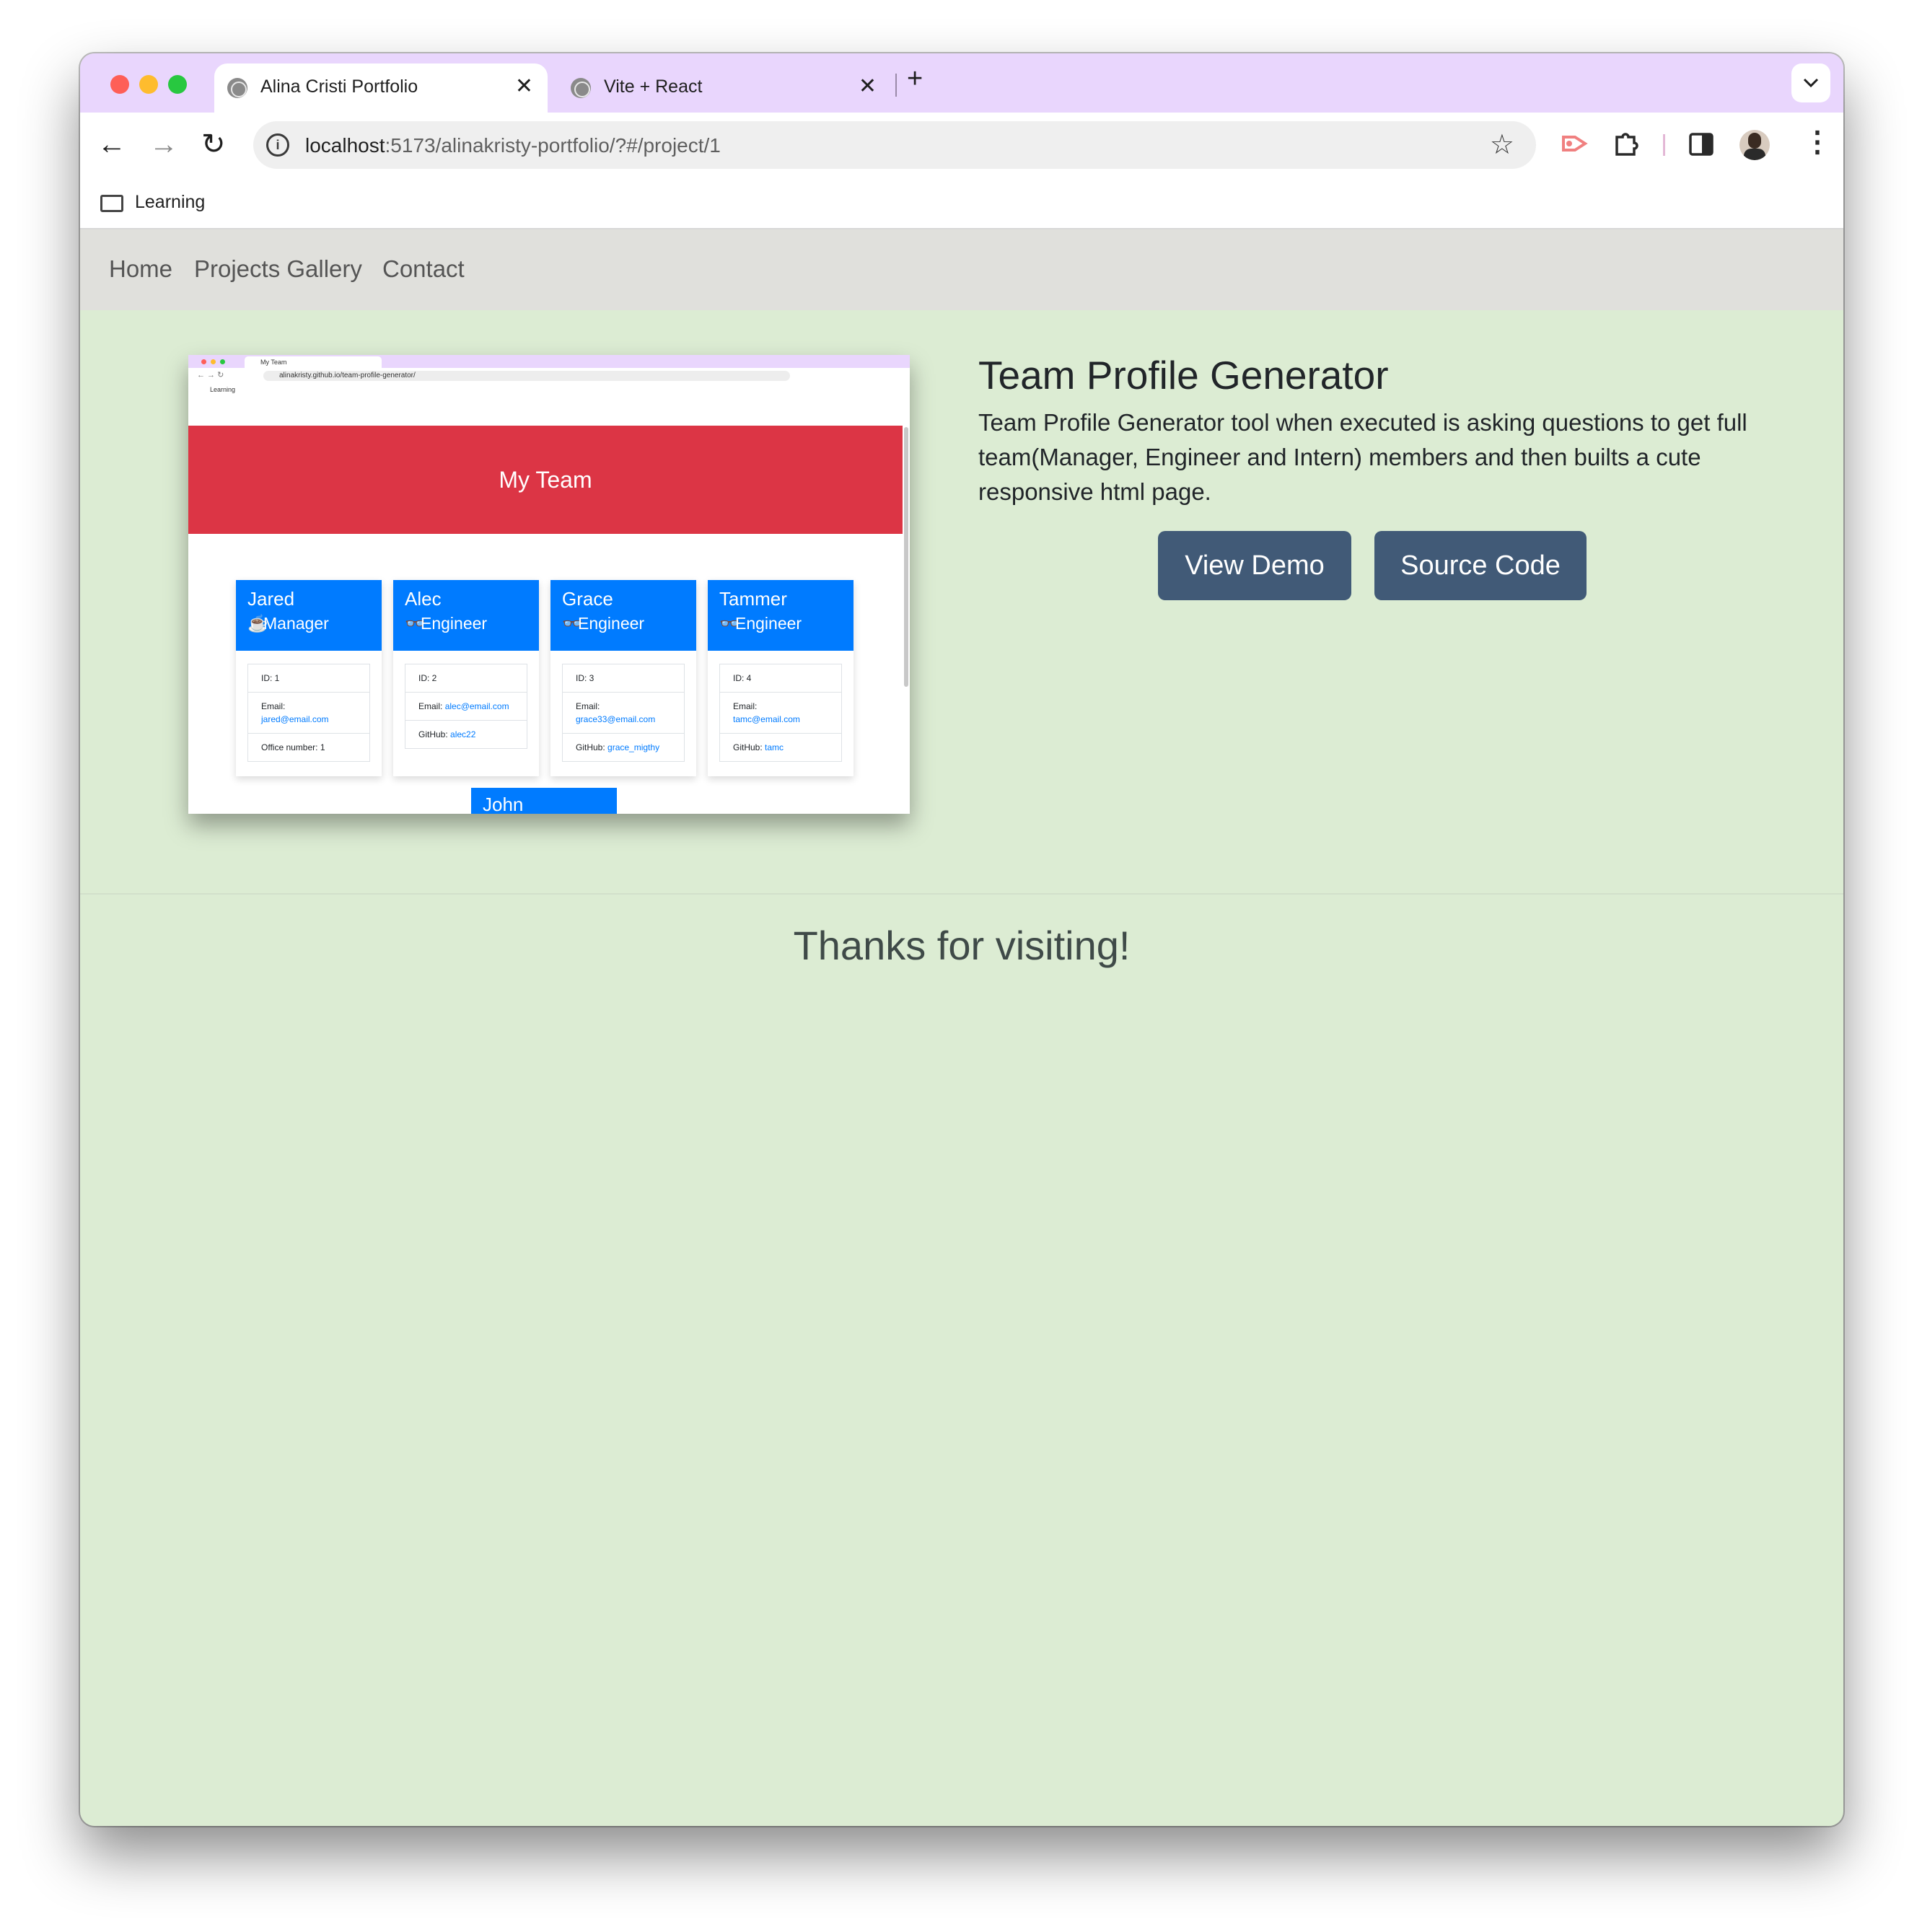 The height and width of the screenshot is (1932, 1922). Describe the element at coordinates (170, 202) in the screenshot. I see `bookmark-learning: Learning` at that location.